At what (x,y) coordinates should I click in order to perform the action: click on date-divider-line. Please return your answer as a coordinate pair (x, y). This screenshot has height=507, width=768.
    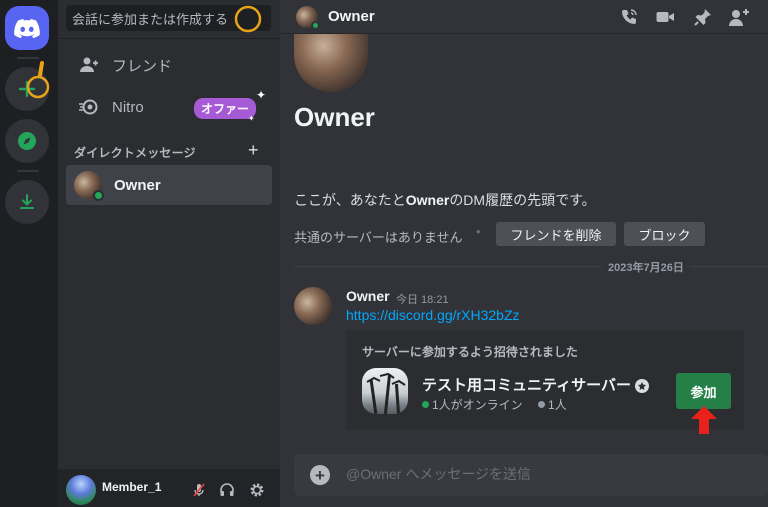
    Looking at the image, I should click on (531, 266).